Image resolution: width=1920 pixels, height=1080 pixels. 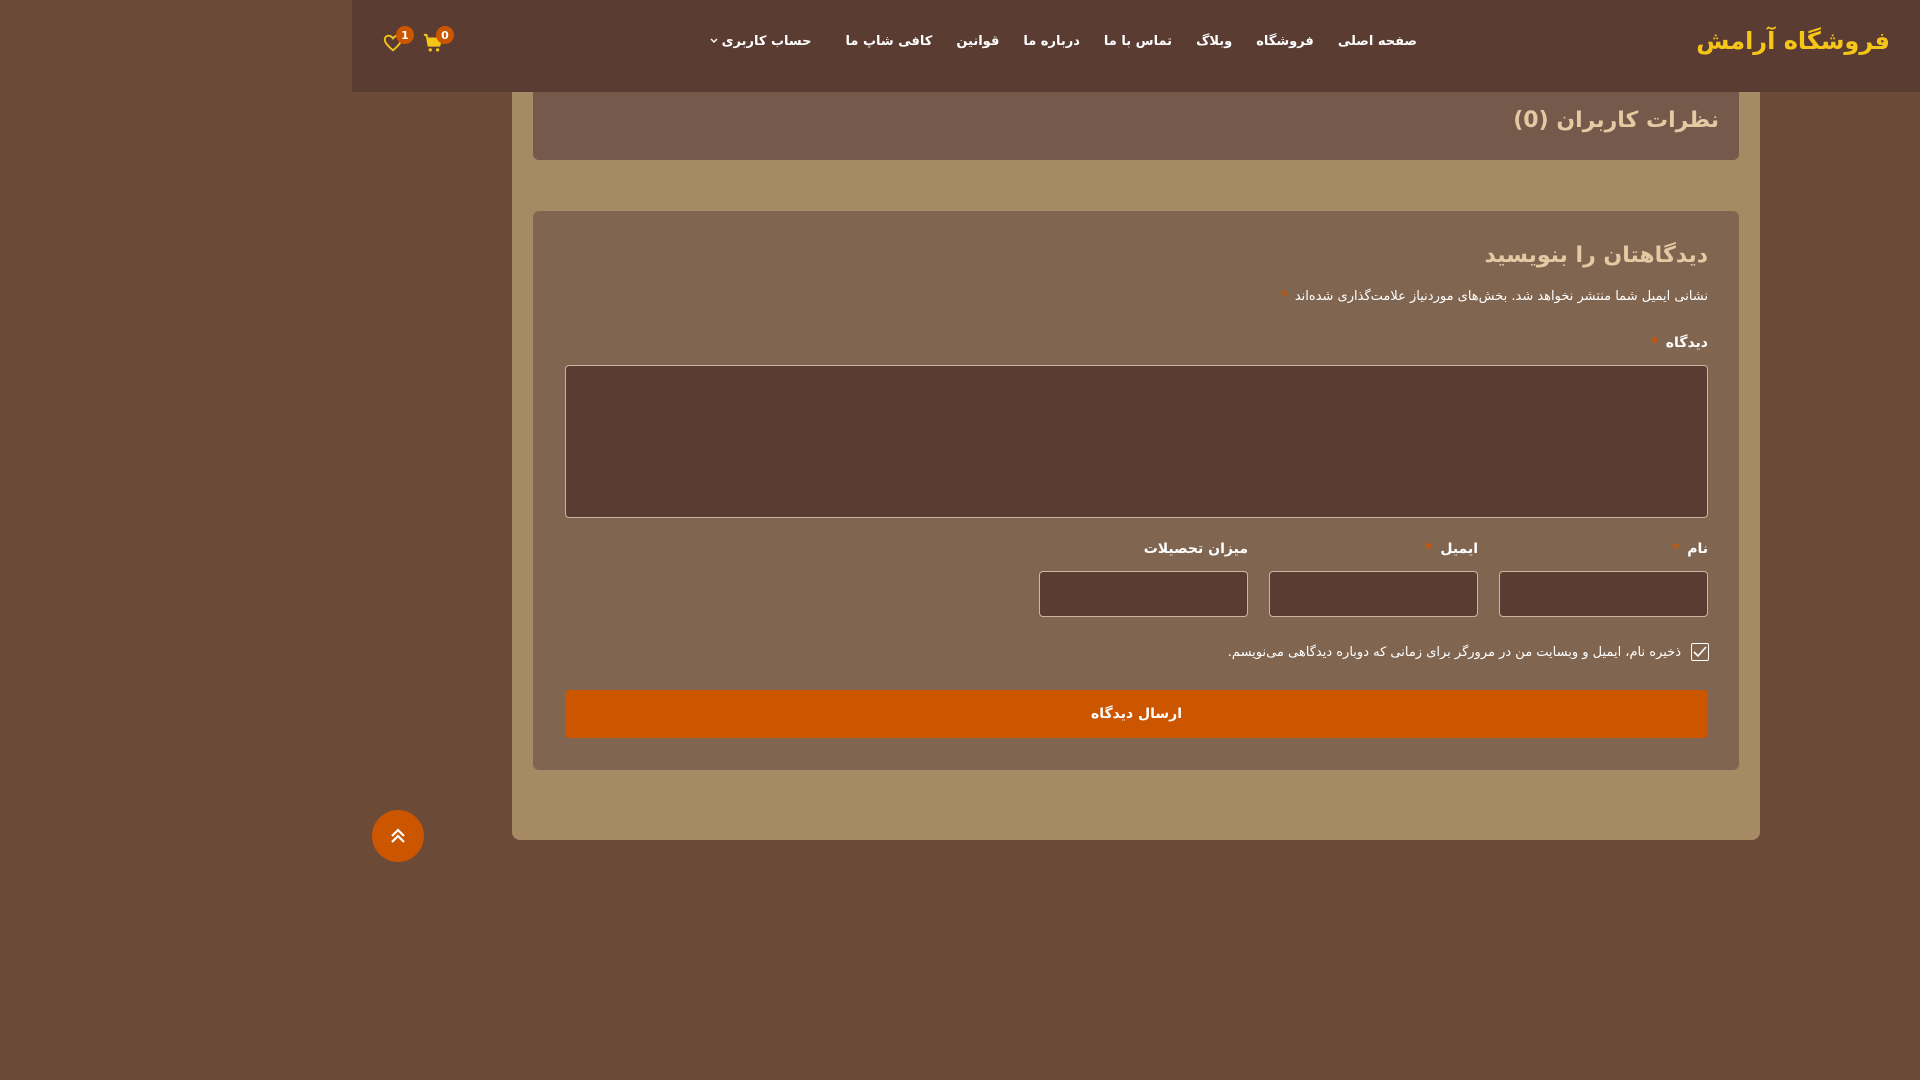 I want to click on nav-coffee-shop: کافی شاپ ما, so click(x=889, y=41).